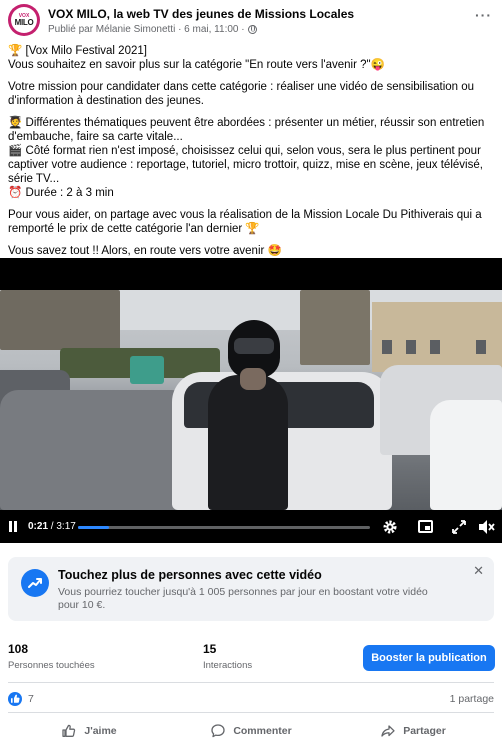 The width and height of the screenshot is (502, 744). What do you see at coordinates (487, 527) in the screenshot?
I see `mute-icon` at bounding box center [487, 527].